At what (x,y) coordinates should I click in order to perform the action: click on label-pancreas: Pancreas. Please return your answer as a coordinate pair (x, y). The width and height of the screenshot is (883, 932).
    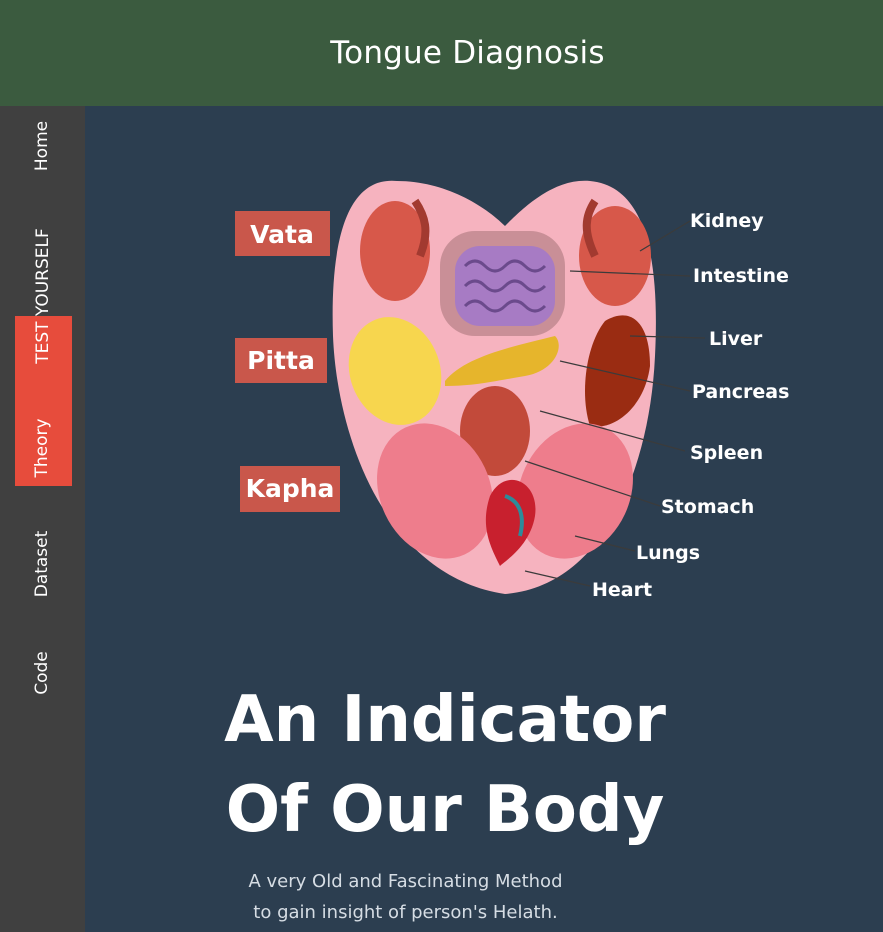
    Looking at the image, I should click on (740, 392).